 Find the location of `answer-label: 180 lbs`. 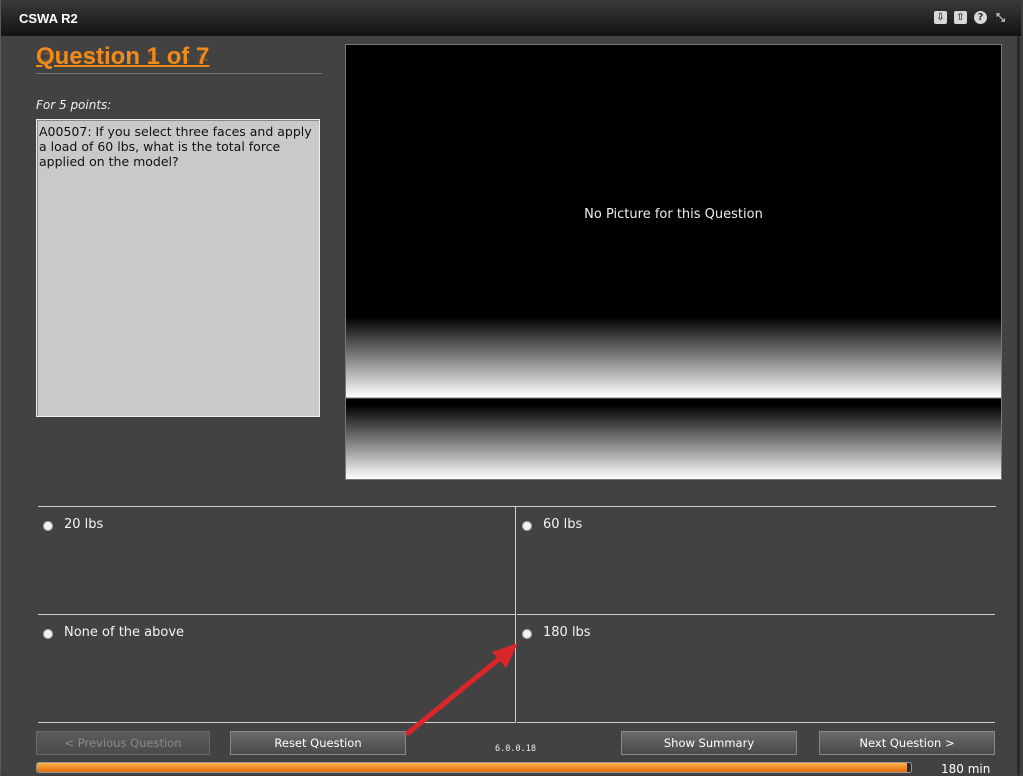

answer-label: 180 lbs is located at coordinates (567, 632).